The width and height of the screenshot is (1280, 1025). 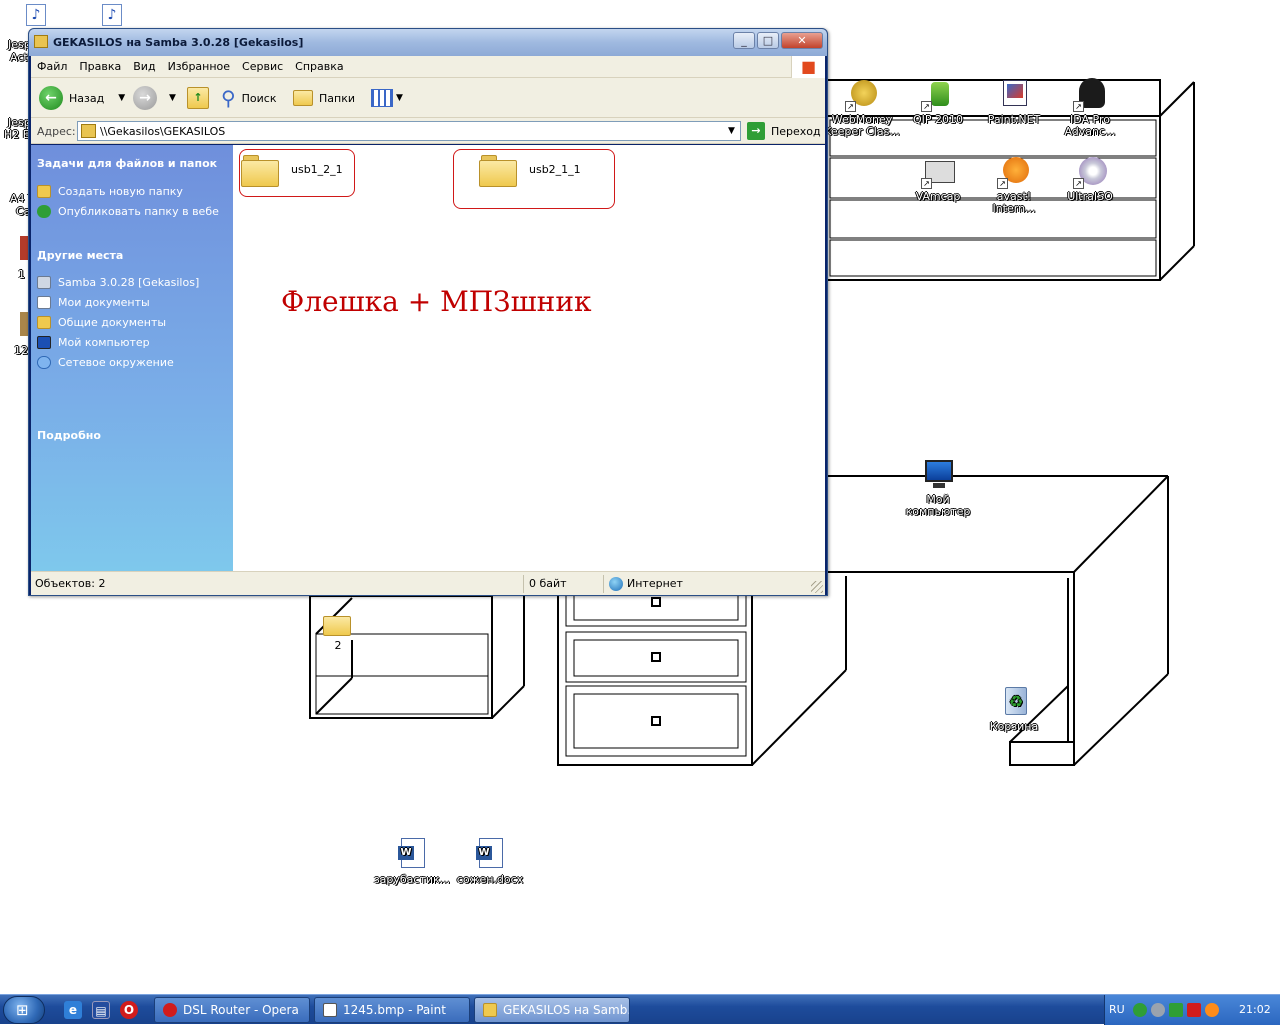 What do you see at coordinates (44, 302) in the screenshot?
I see `my-documents-icon` at bounding box center [44, 302].